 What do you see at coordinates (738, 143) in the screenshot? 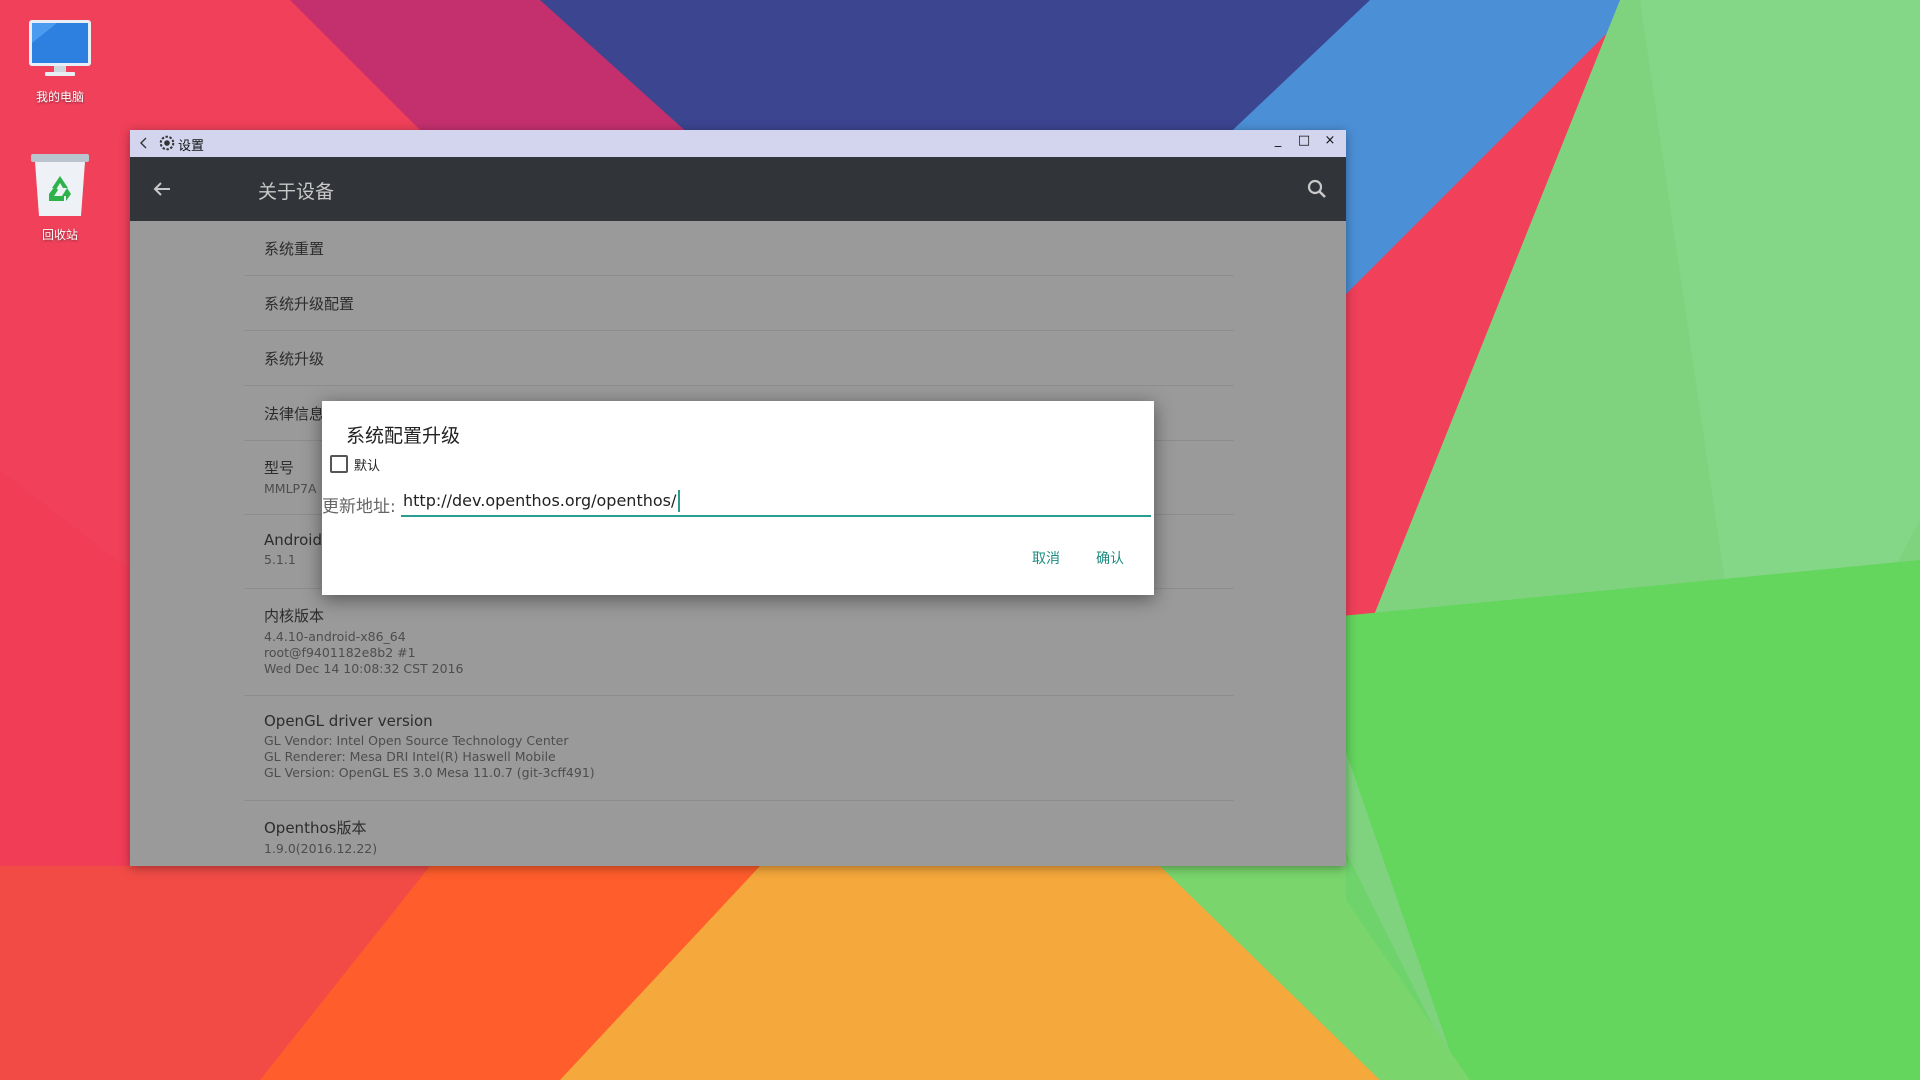
I see `window-titlebar: 设置 _ □ ×` at bounding box center [738, 143].